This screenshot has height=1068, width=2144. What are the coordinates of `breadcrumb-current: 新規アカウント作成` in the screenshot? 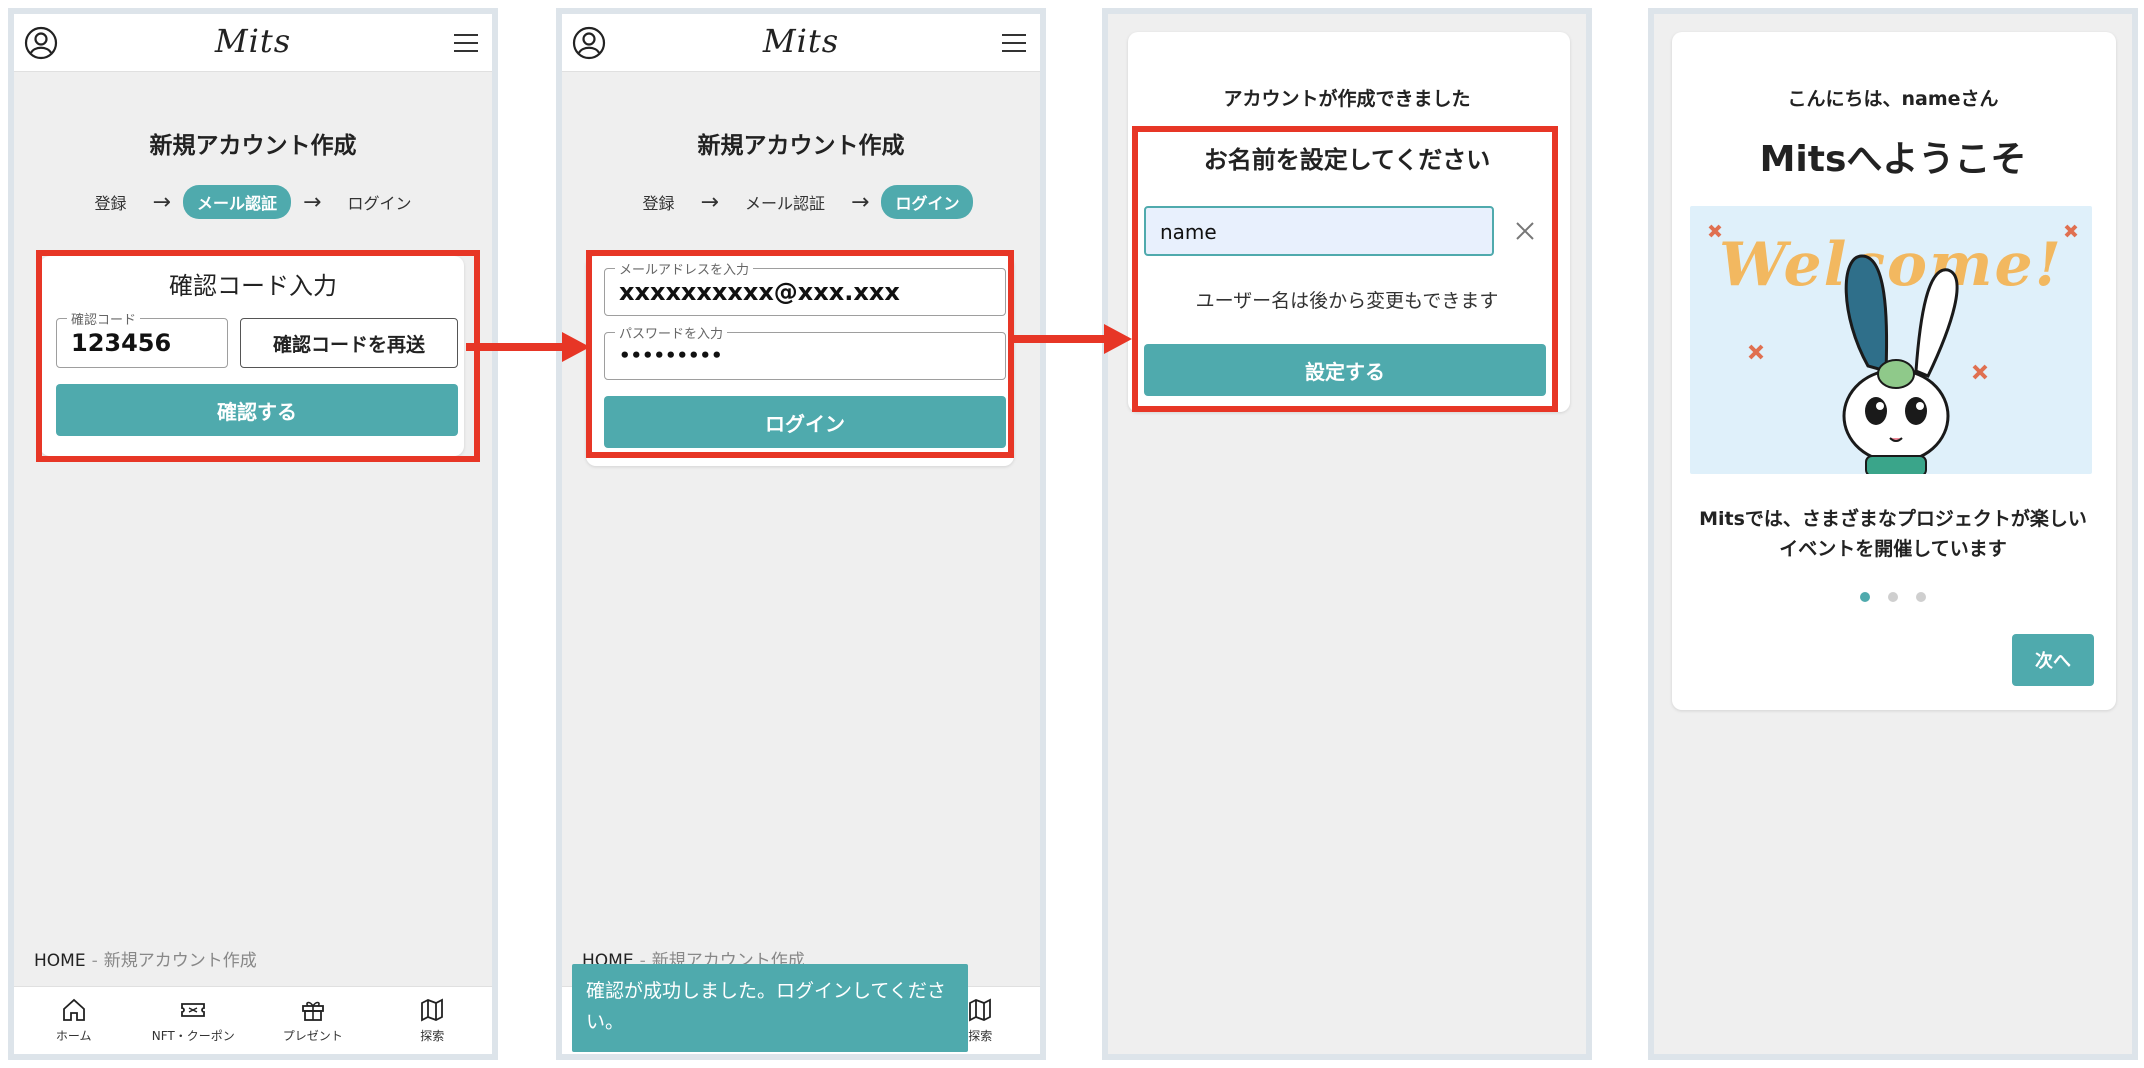 It's located at (180, 961).